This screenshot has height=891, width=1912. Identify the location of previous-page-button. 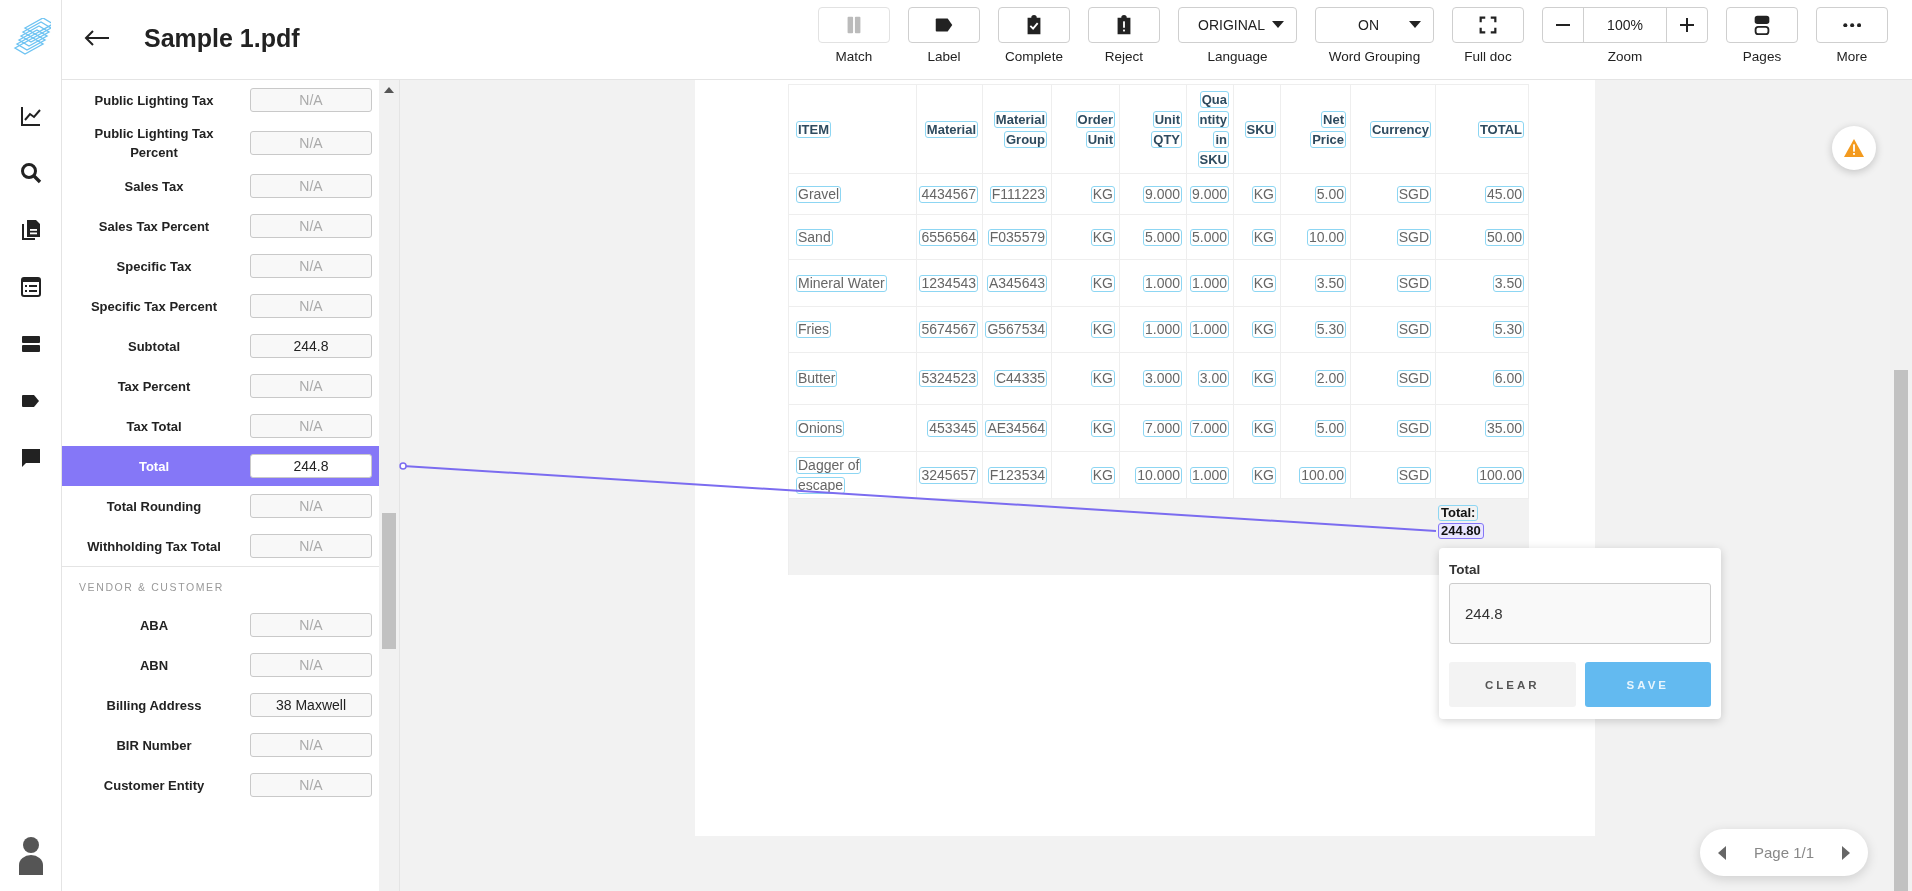
(1722, 852).